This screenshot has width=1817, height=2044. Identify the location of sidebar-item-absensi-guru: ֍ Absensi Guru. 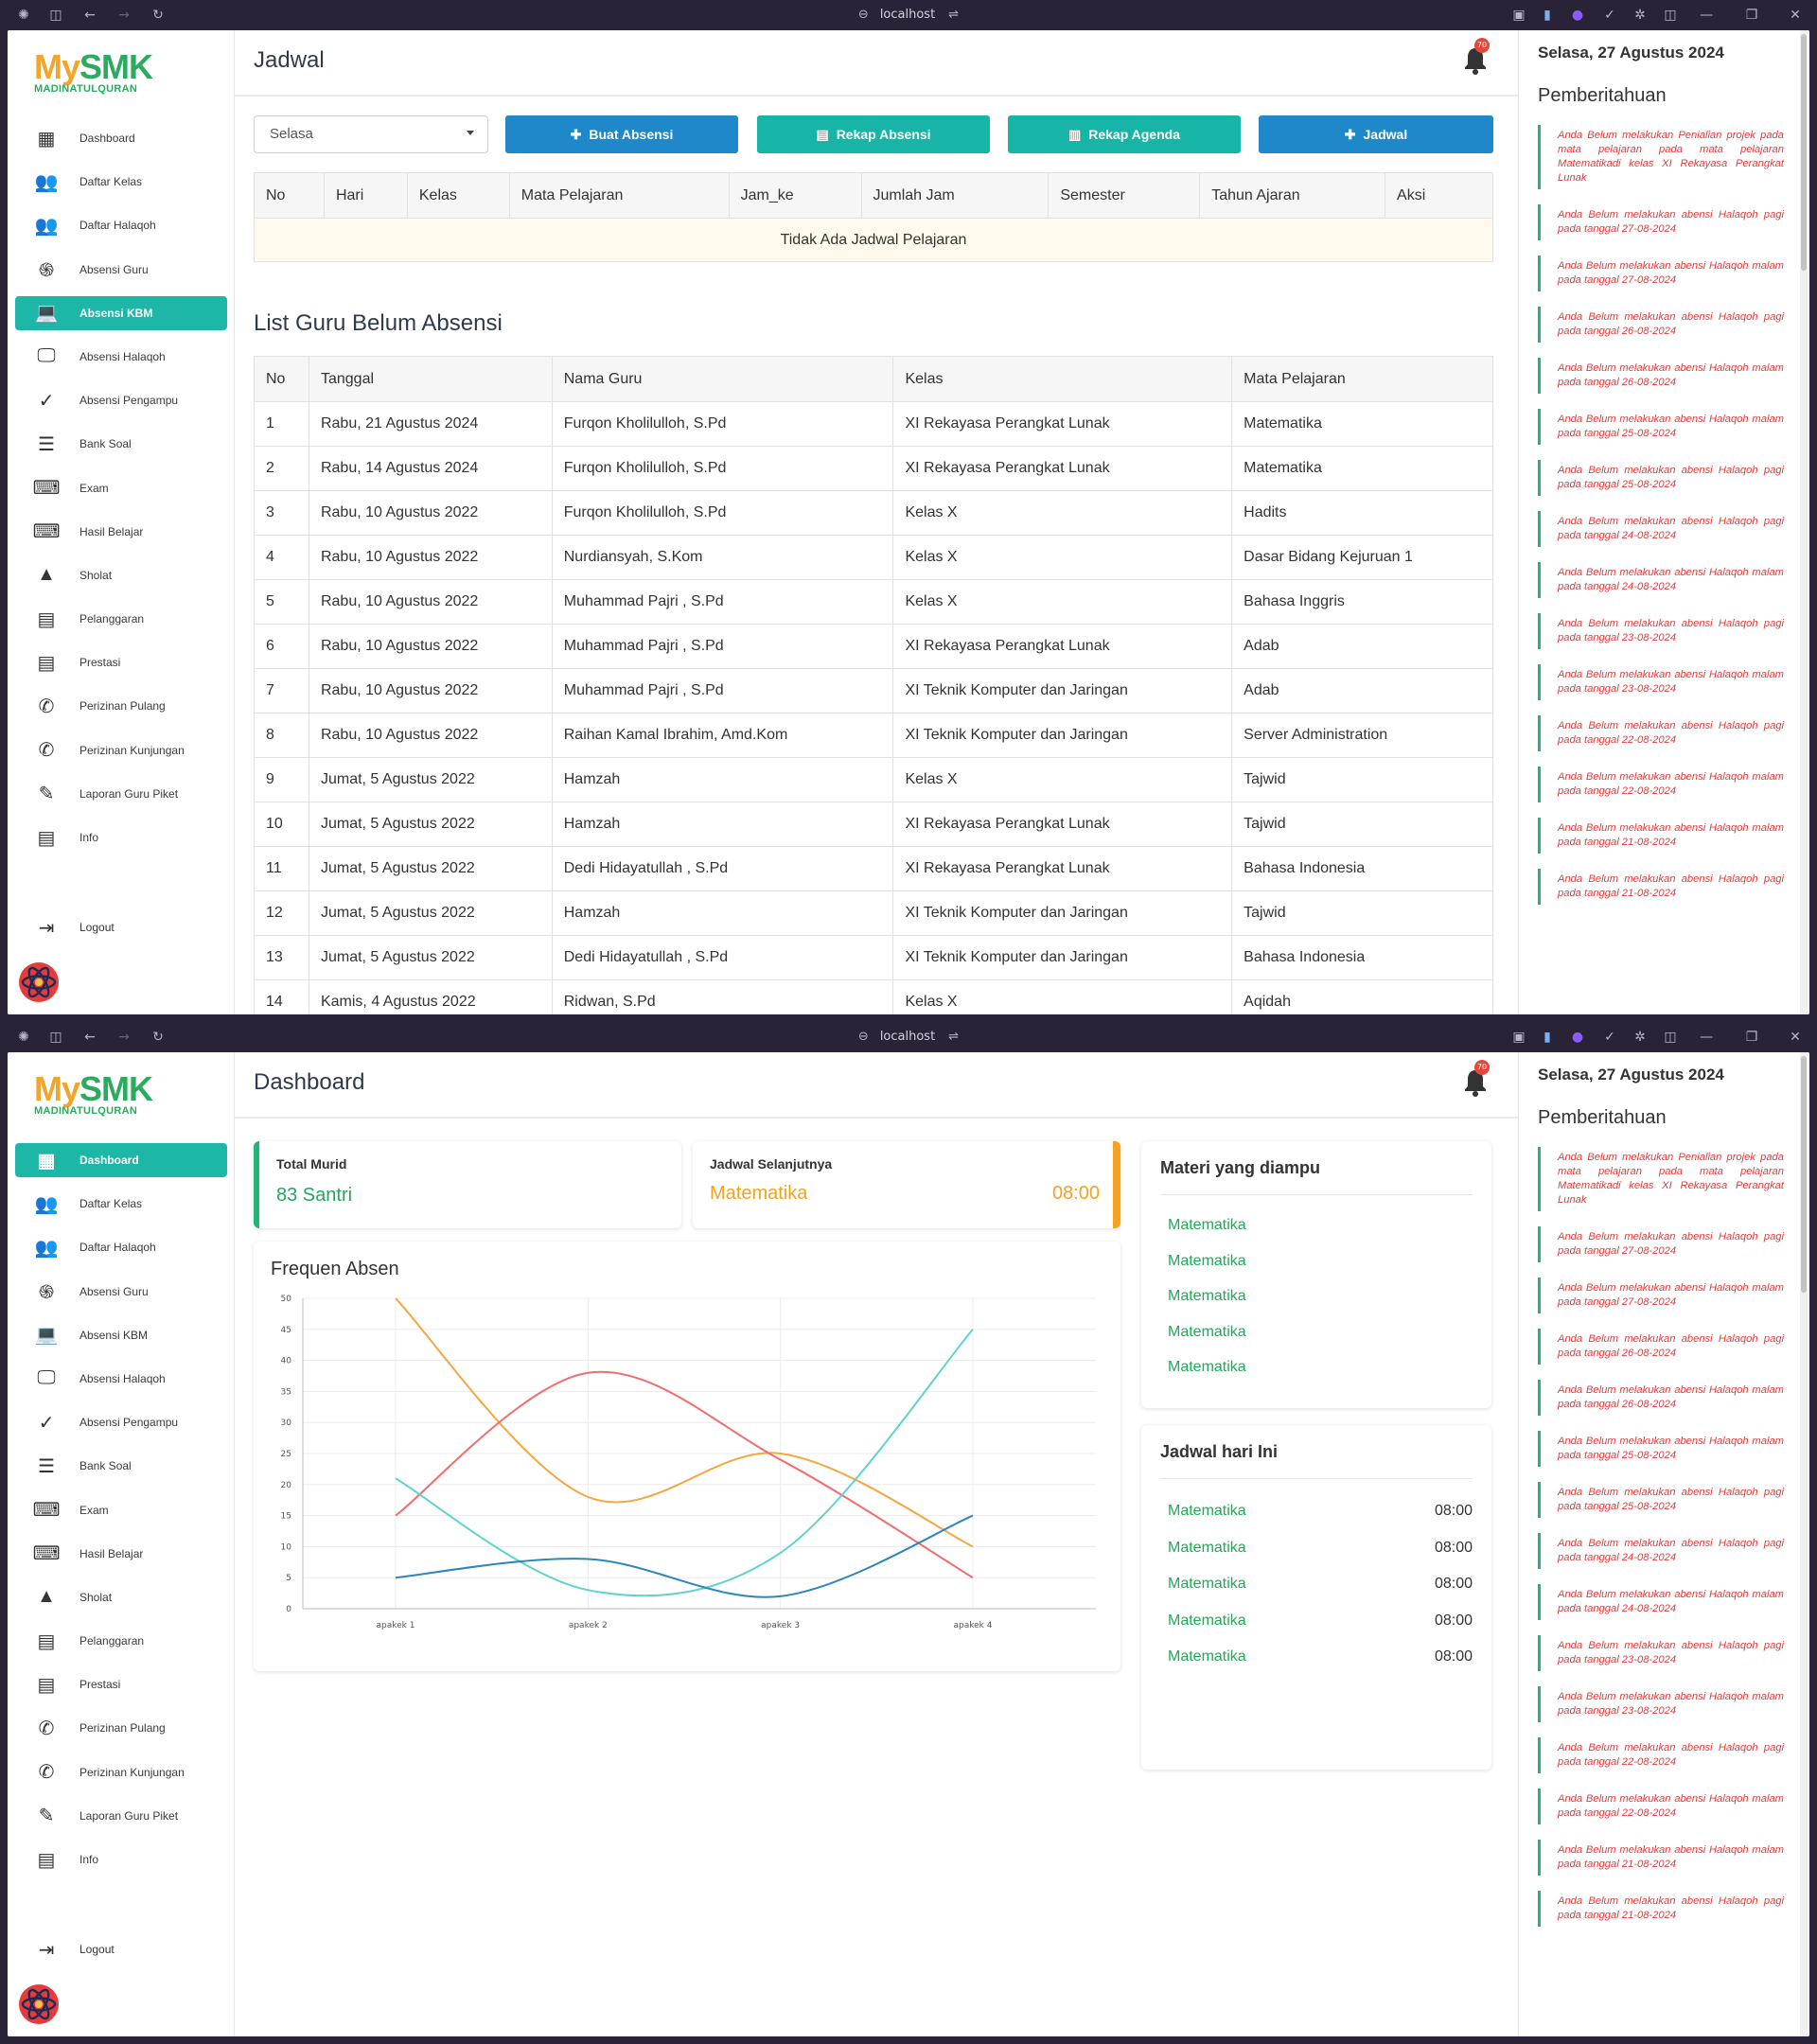
(121, 1292).